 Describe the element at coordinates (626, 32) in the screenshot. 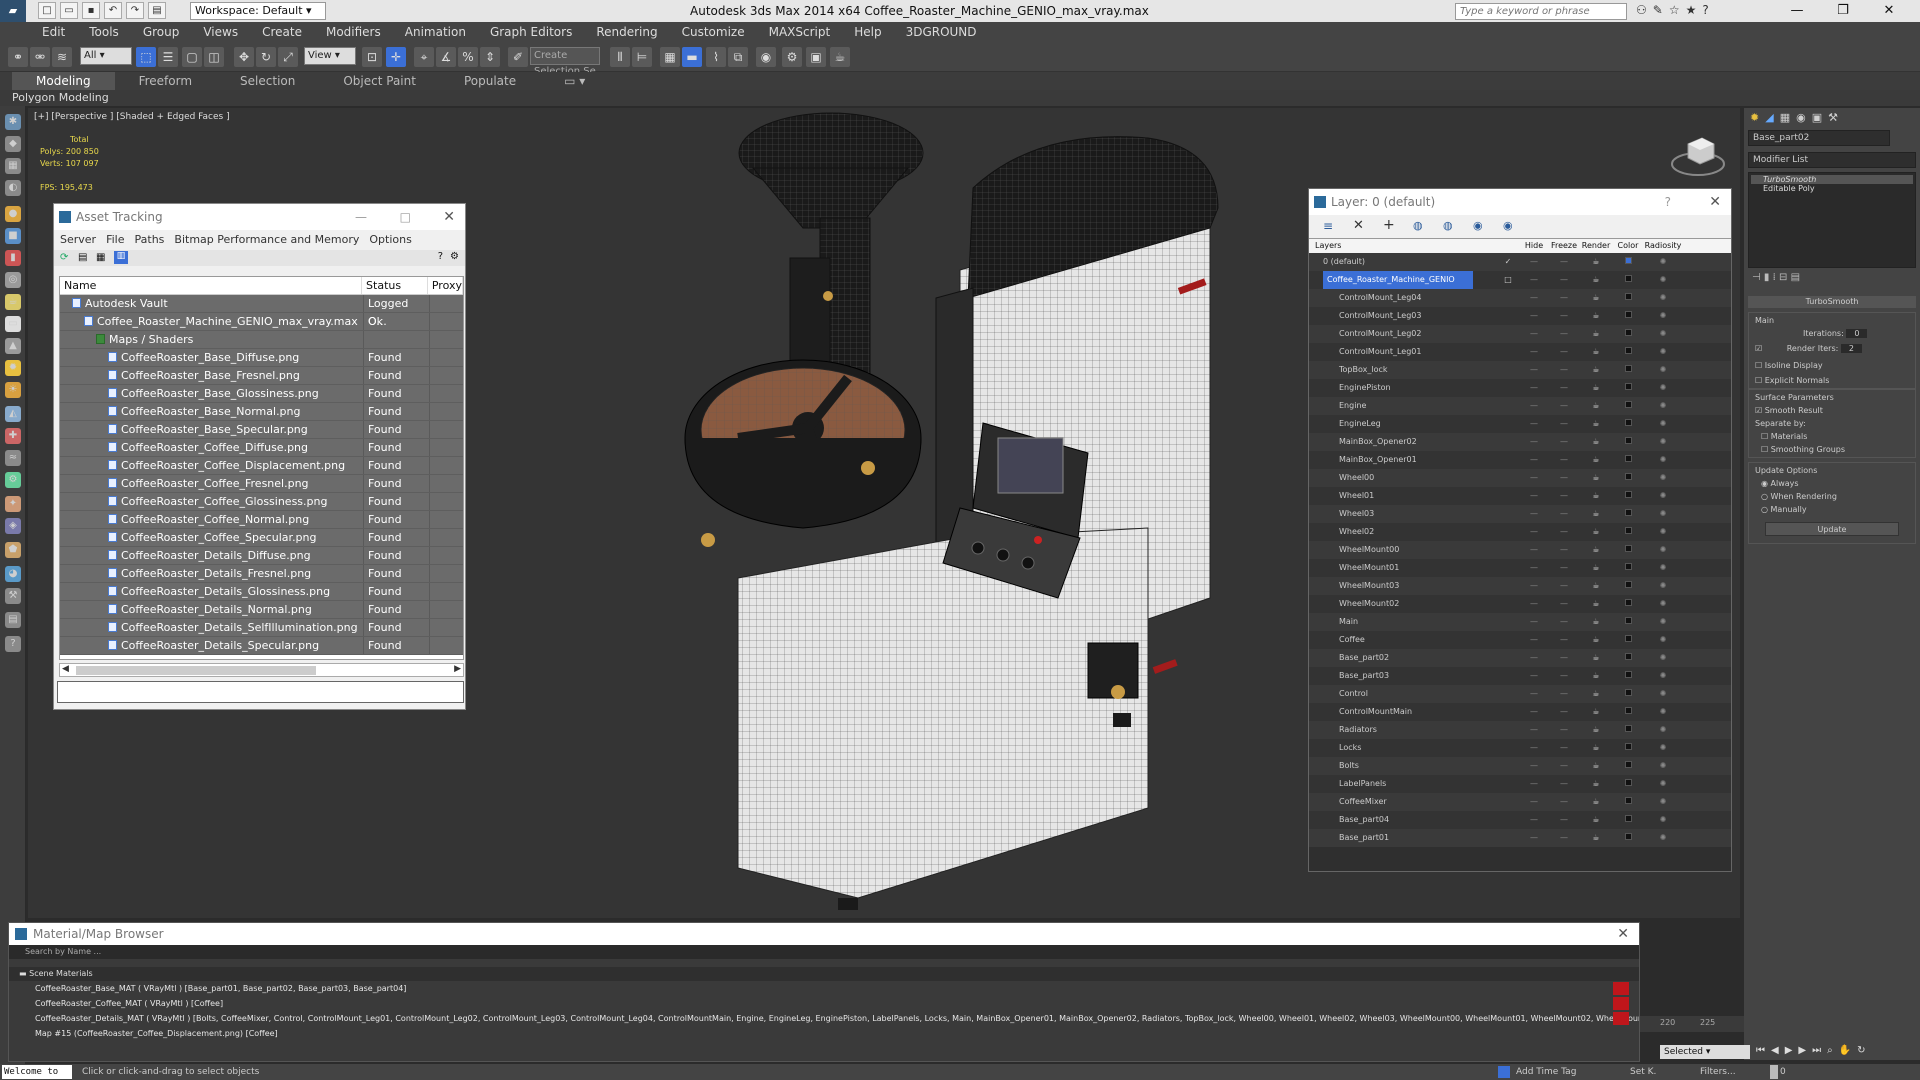

I see `menu-rendering: Rendering` at that location.